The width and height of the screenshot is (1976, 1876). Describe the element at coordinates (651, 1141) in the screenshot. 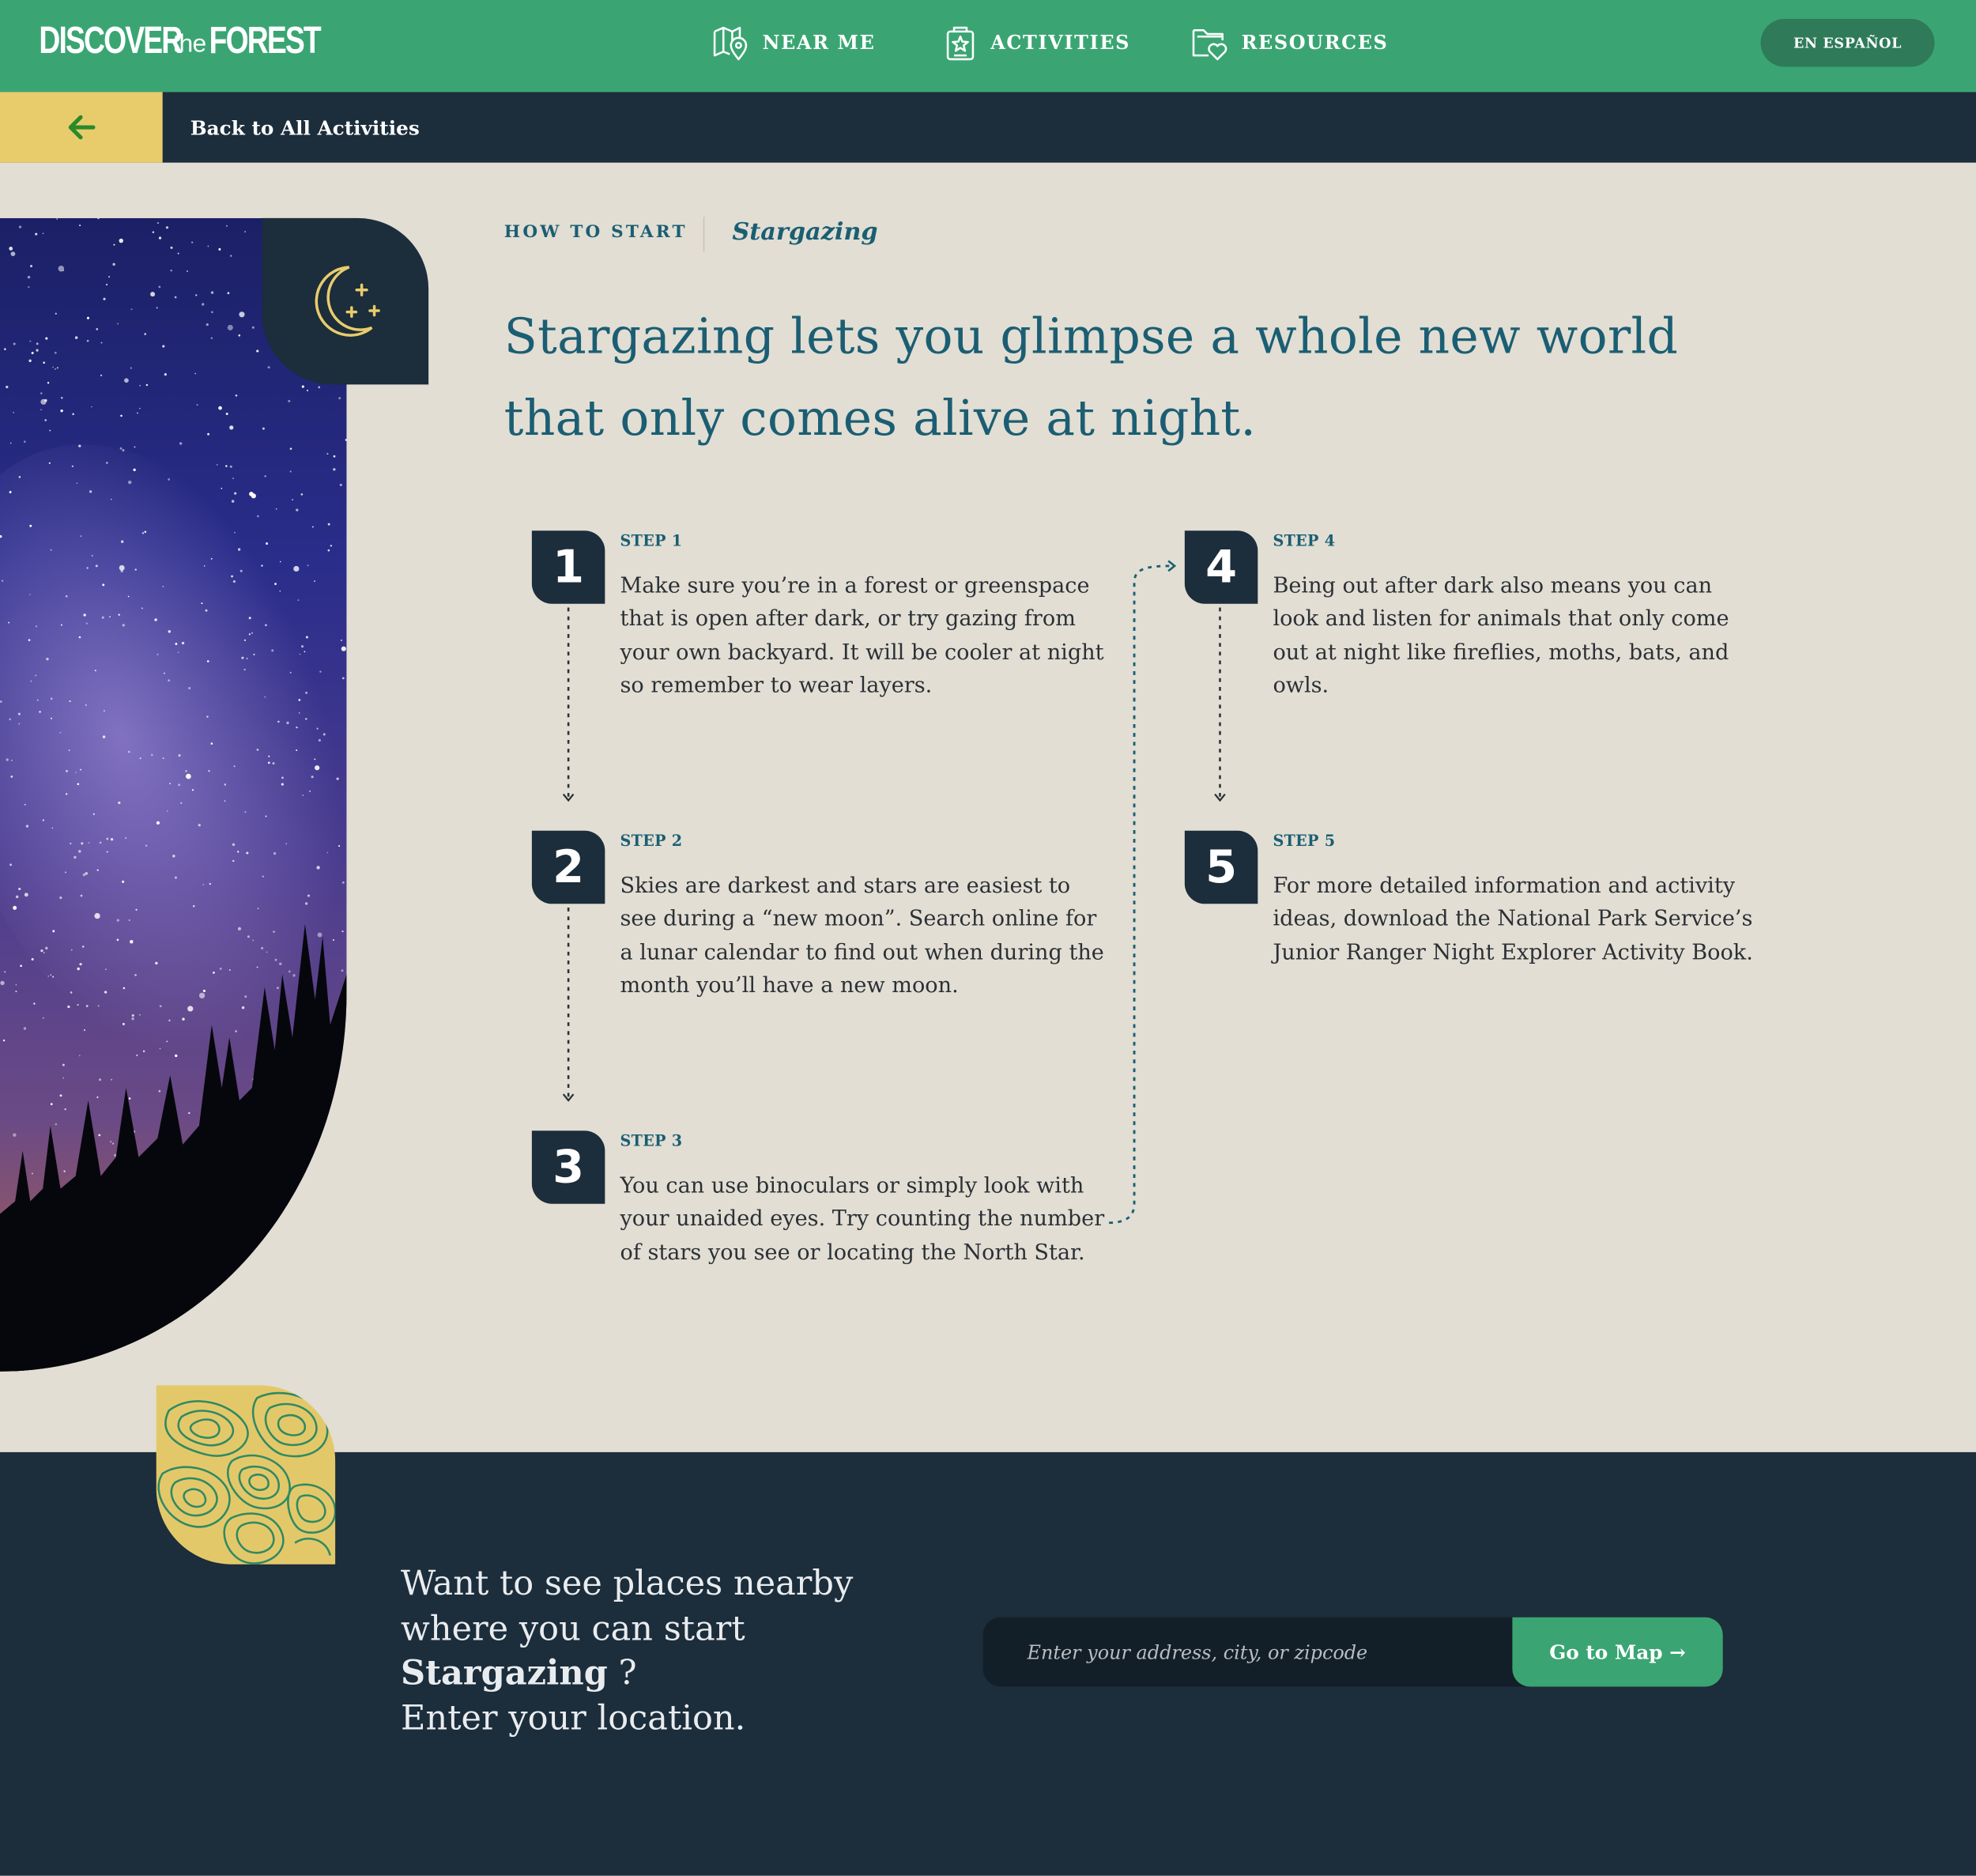

I see `step-3-label: STEP 3` at that location.